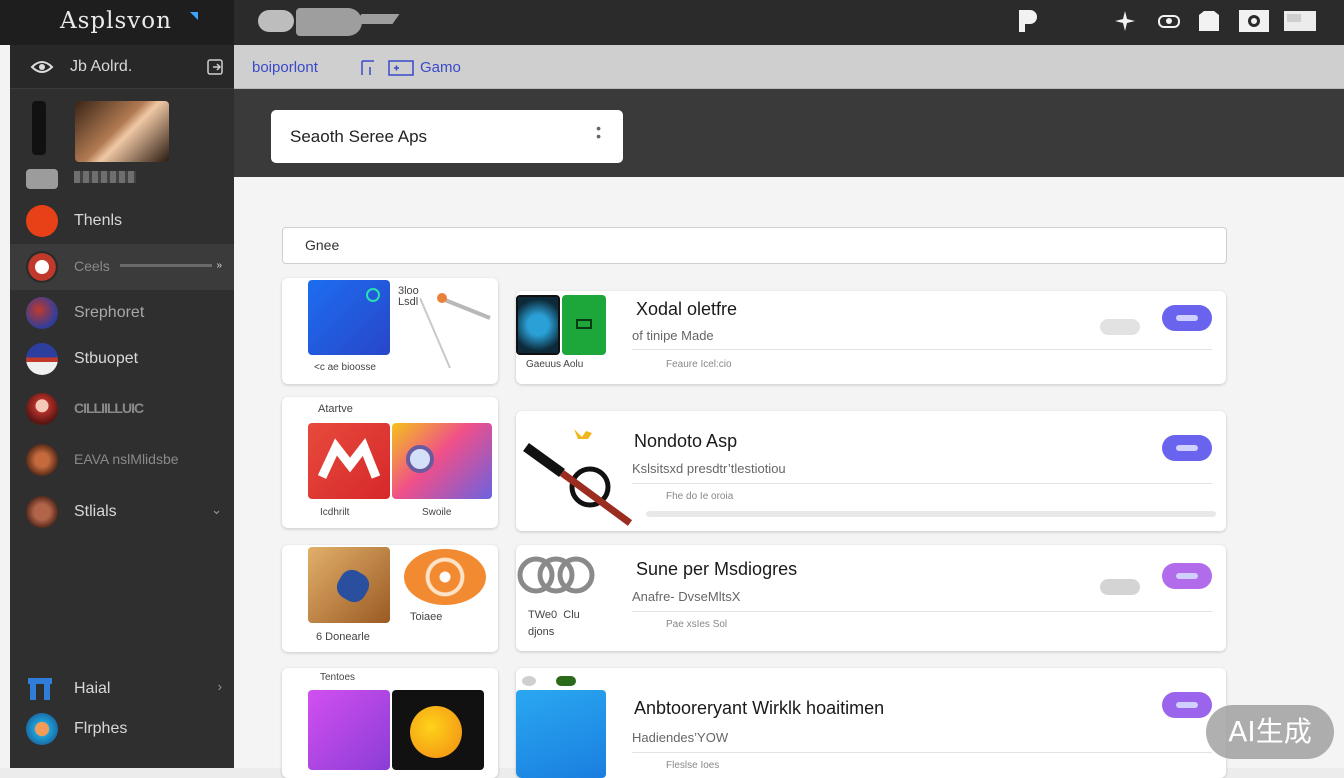 The width and height of the screenshot is (1344, 778). Describe the element at coordinates (680, 737) in the screenshot. I see `app-subtitle: Hadiendes’YOW` at that location.